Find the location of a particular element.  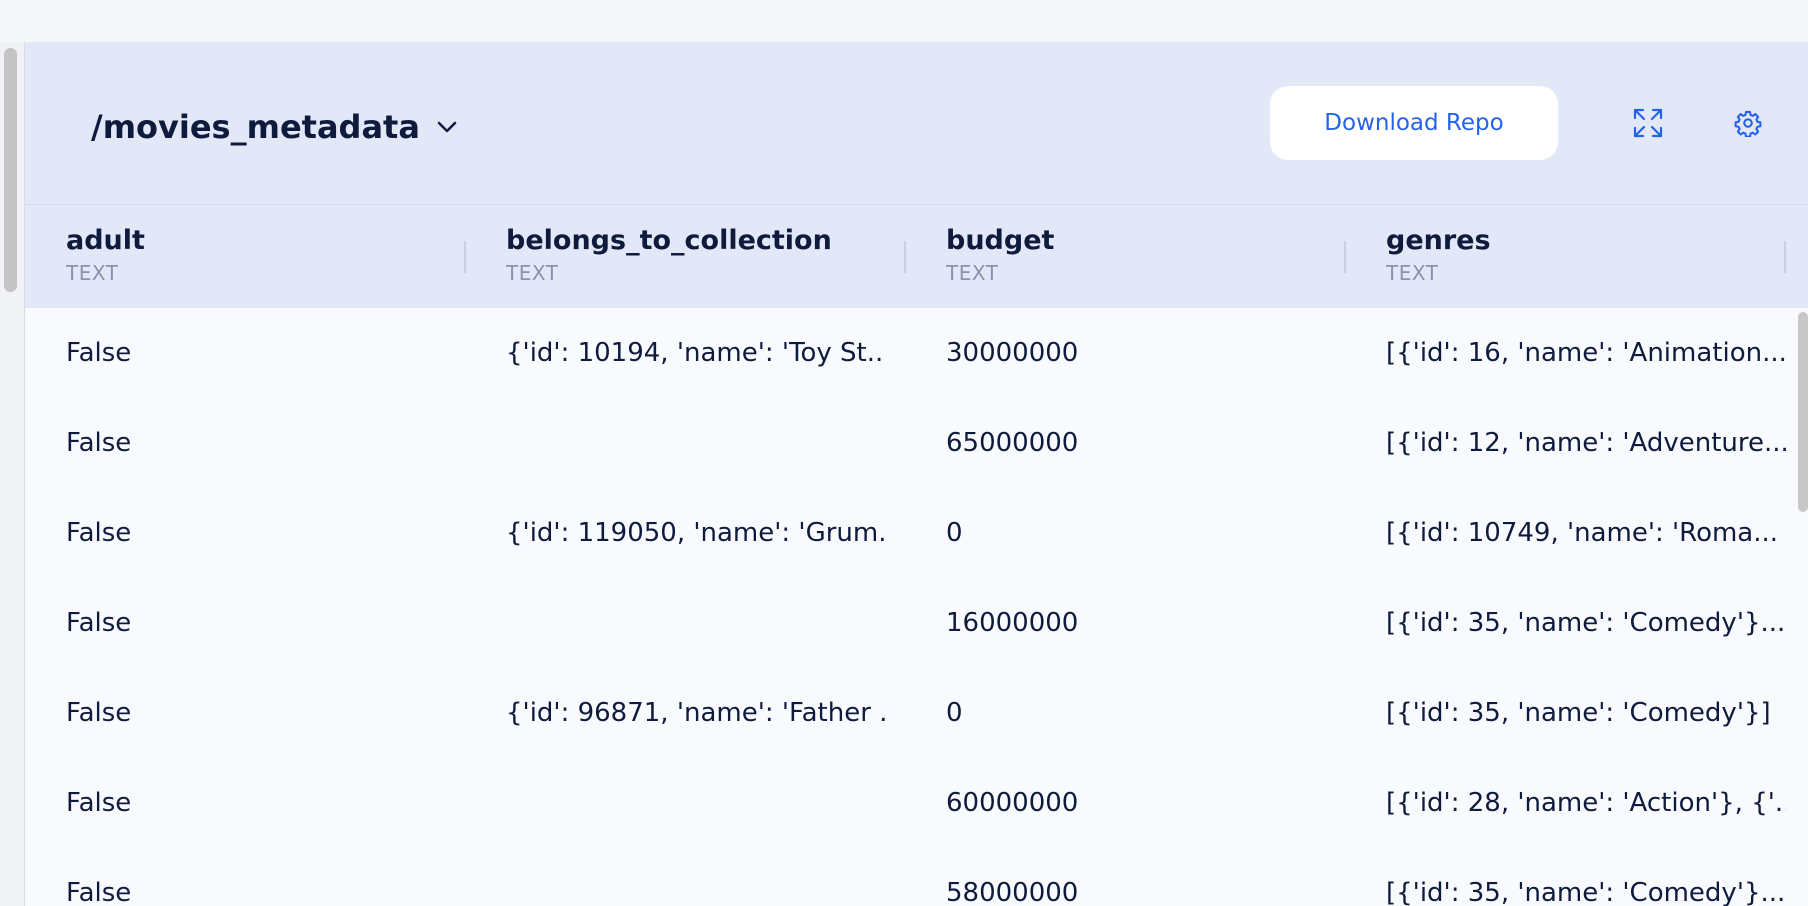

gear-icon is located at coordinates (1748, 123).